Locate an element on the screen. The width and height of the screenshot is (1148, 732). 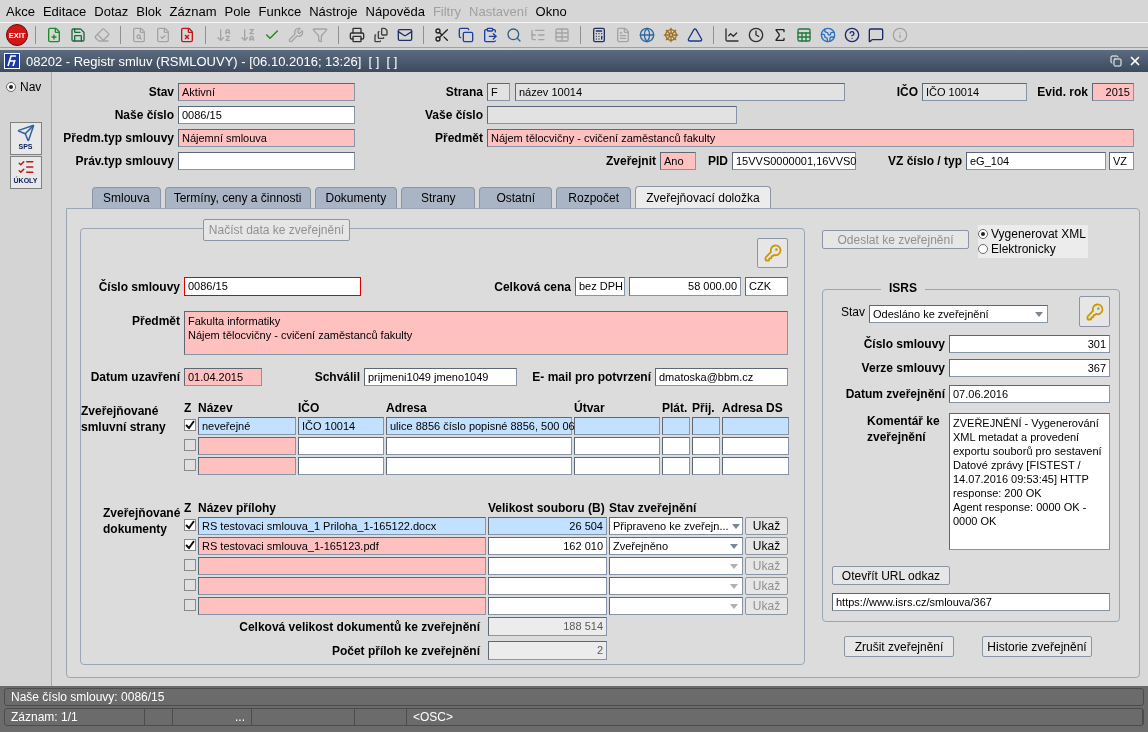
browser-icon is located at coordinates (828, 35).